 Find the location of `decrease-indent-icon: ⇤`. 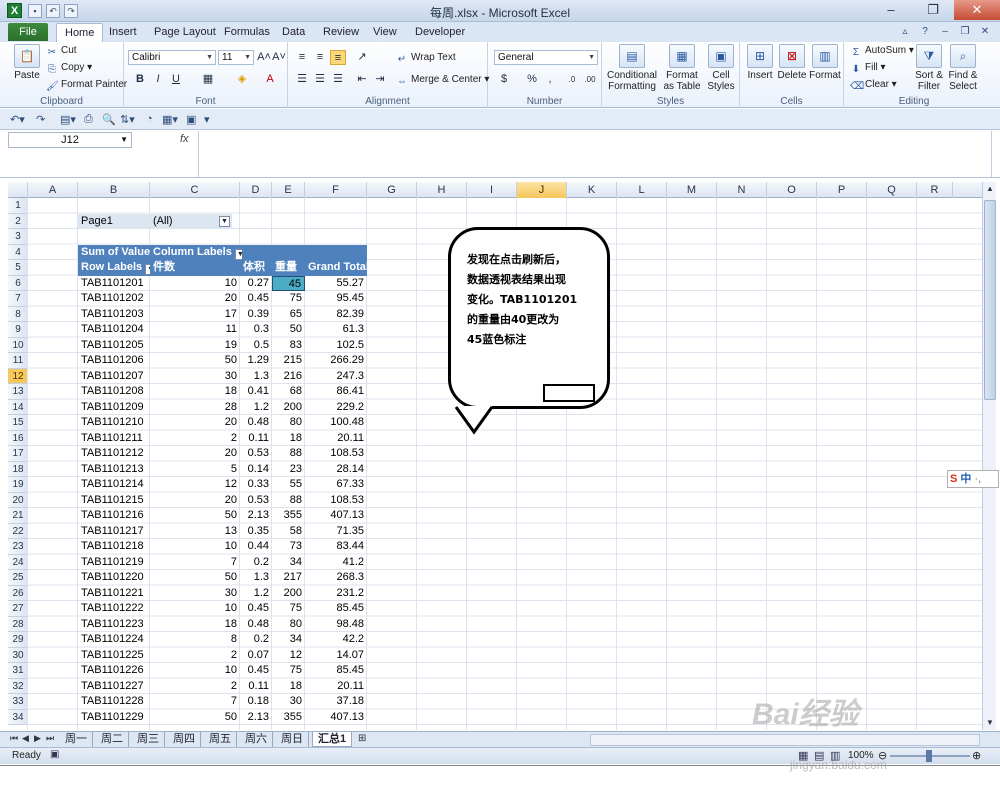

decrease-indent-icon: ⇤ is located at coordinates (362, 79).